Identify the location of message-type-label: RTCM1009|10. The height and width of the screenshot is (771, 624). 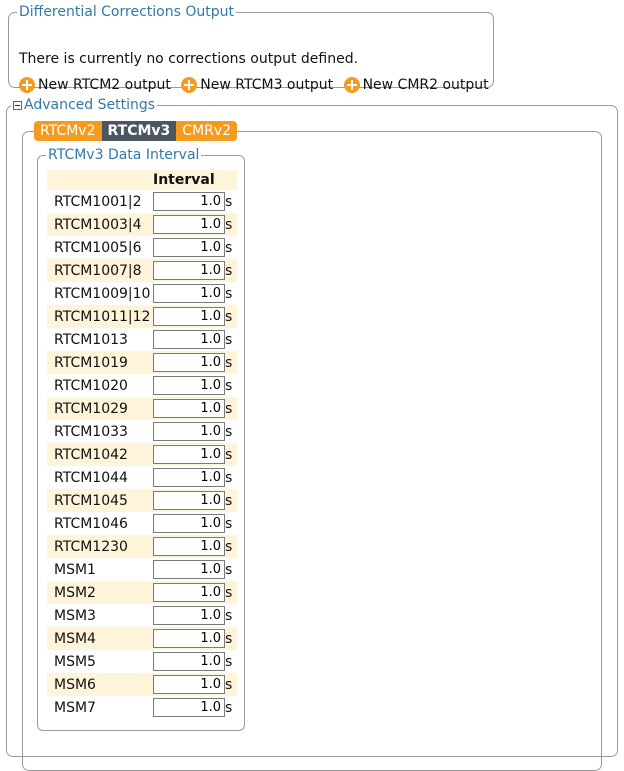
(102, 294).